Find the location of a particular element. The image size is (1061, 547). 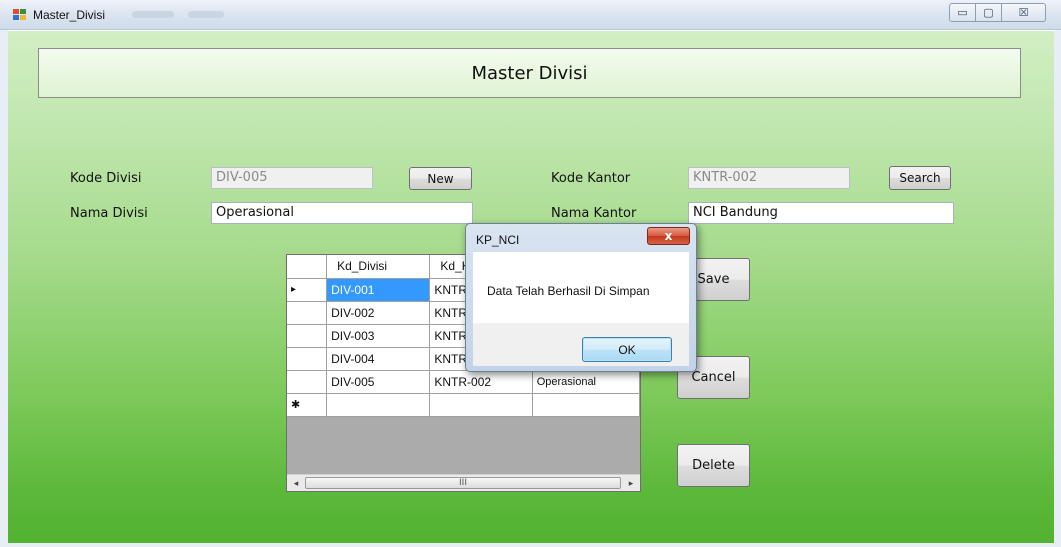

row-header-corner is located at coordinates (307, 267).